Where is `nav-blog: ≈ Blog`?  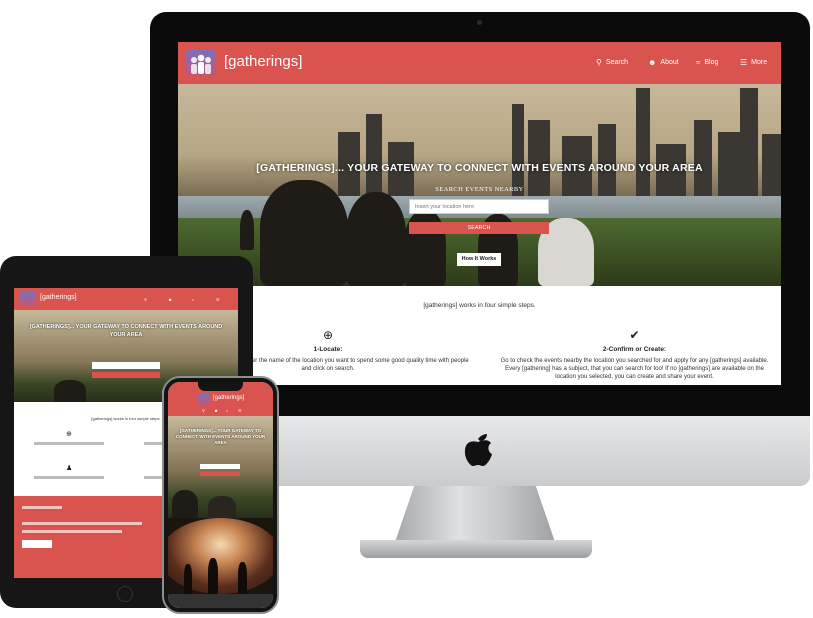
nav-blog: ≈ Blog is located at coordinates (707, 62).